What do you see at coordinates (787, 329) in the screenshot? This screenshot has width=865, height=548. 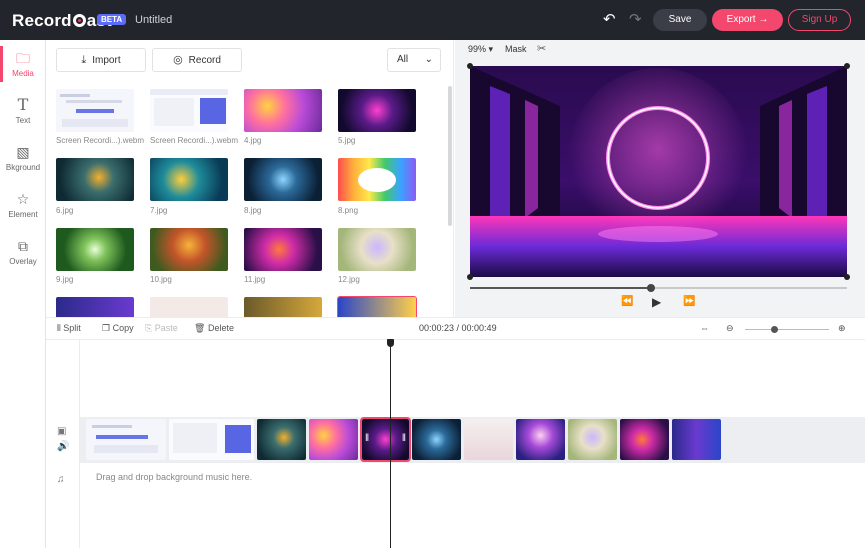 I see `timeline-zoom-slider` at bounding box center [787, 329].